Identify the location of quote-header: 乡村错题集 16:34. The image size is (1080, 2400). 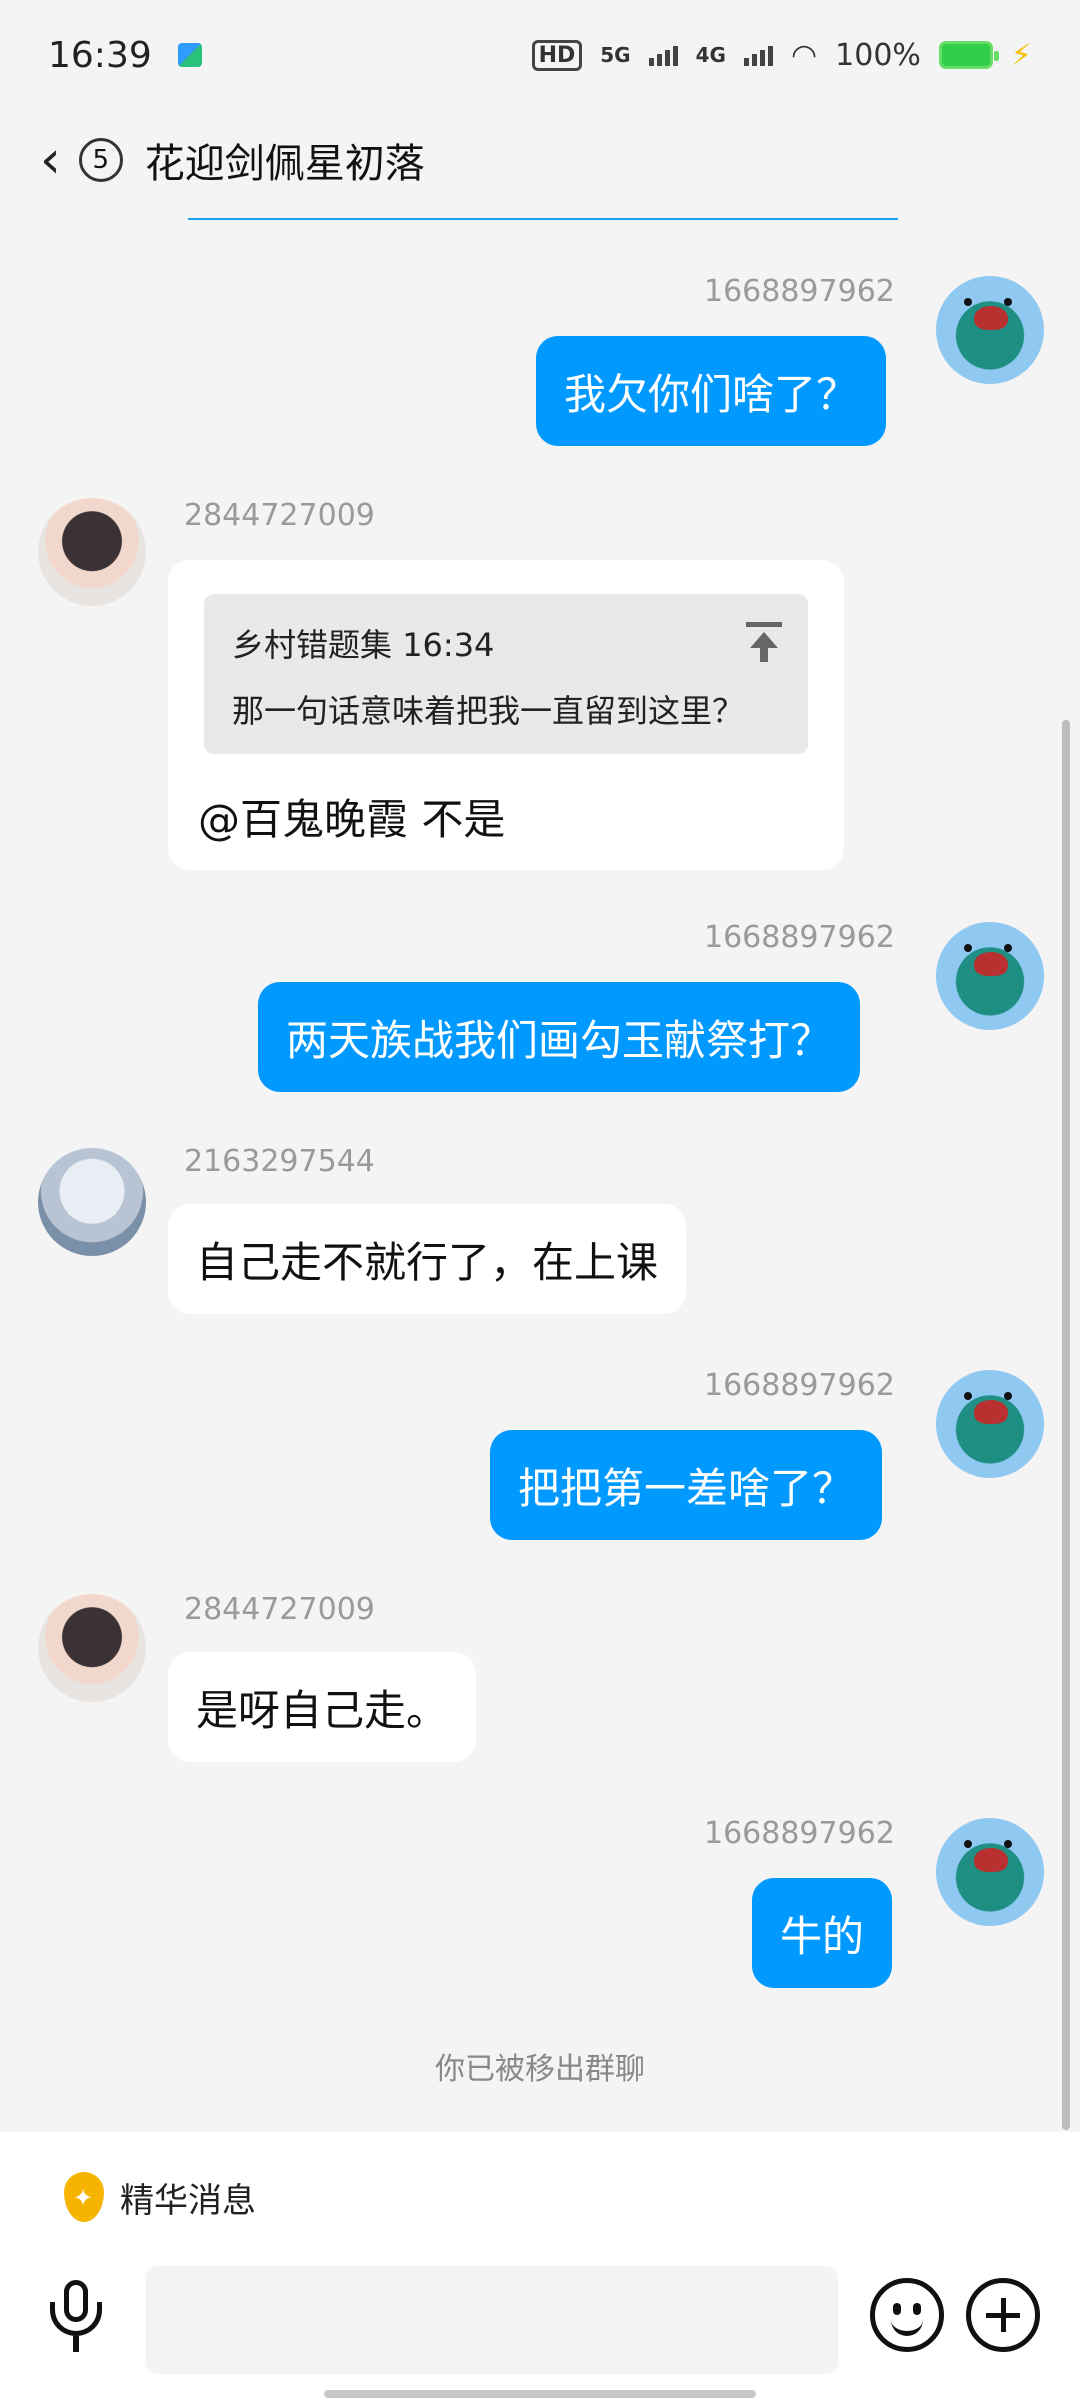
(363, 643).